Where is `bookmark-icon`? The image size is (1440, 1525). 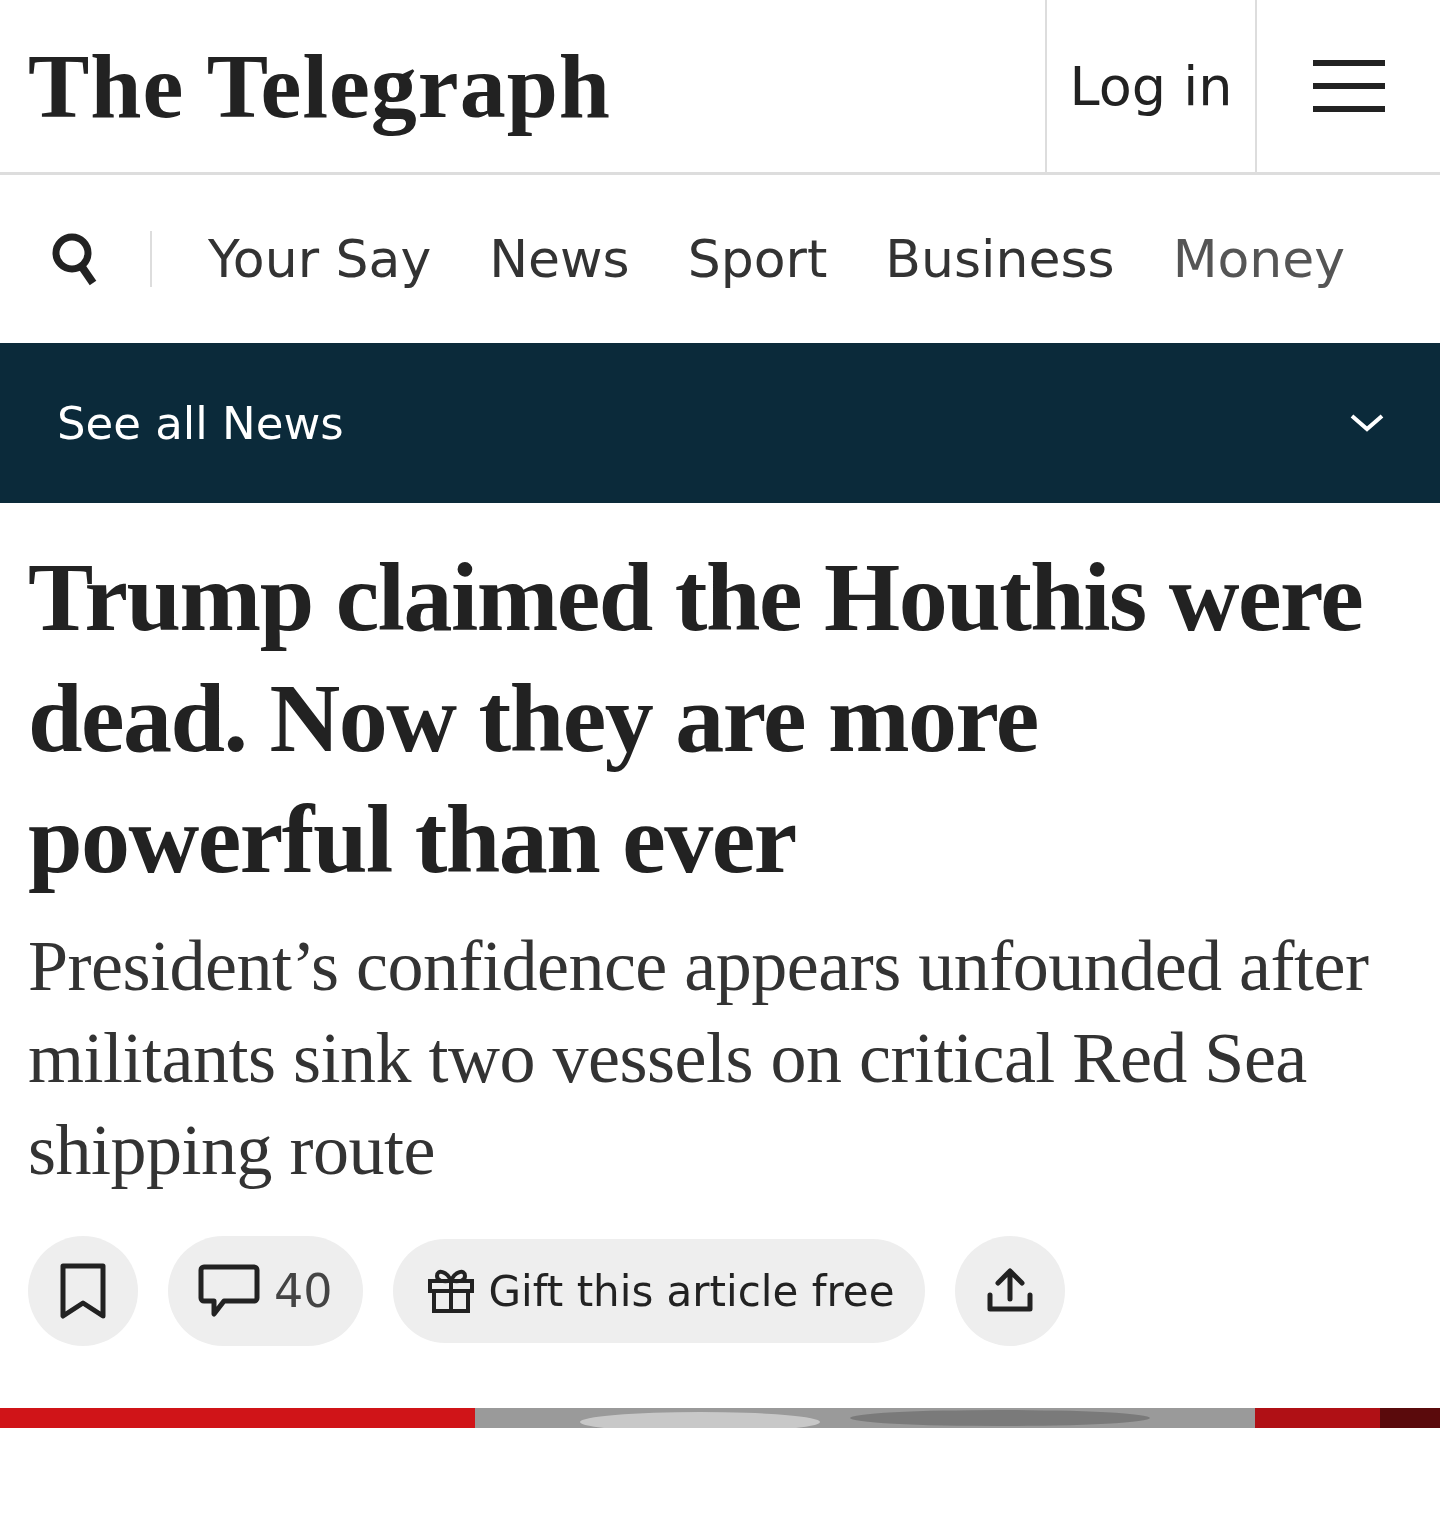
bookmark-icon is located at coordinates (83, 1291).